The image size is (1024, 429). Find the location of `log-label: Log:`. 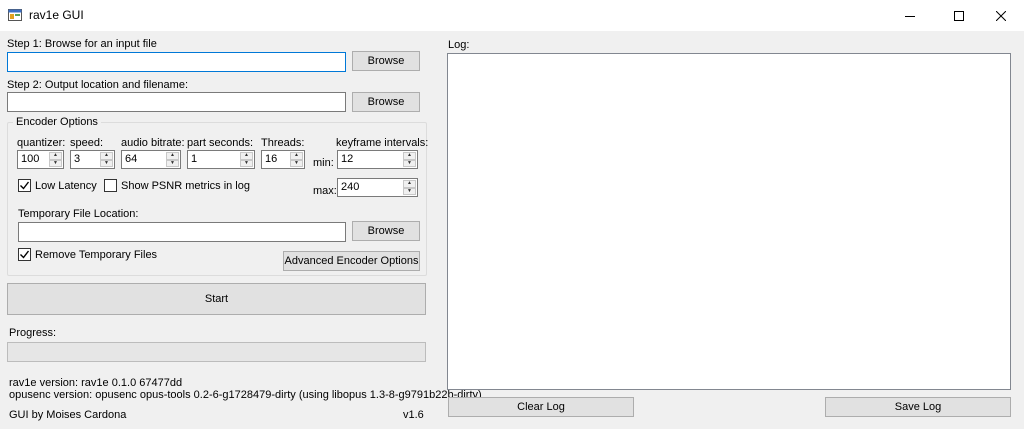

log-label: Log: is located at coordinates (459, 45).